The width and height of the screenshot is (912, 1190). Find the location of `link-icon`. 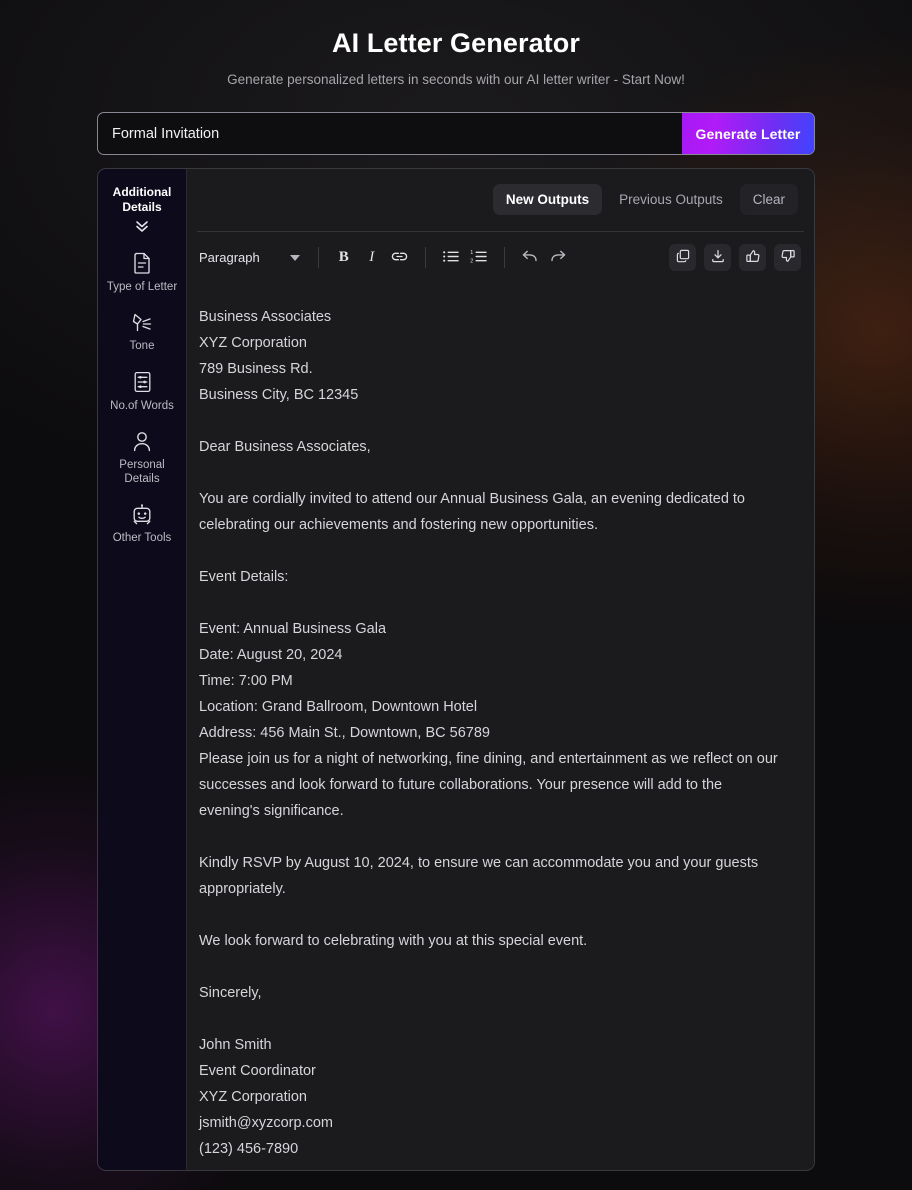

link-icon is located at coordinates (399, 258).